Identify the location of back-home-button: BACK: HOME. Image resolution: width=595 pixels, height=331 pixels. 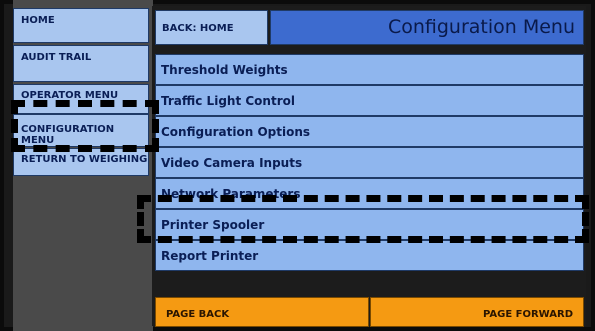
(211, 27).